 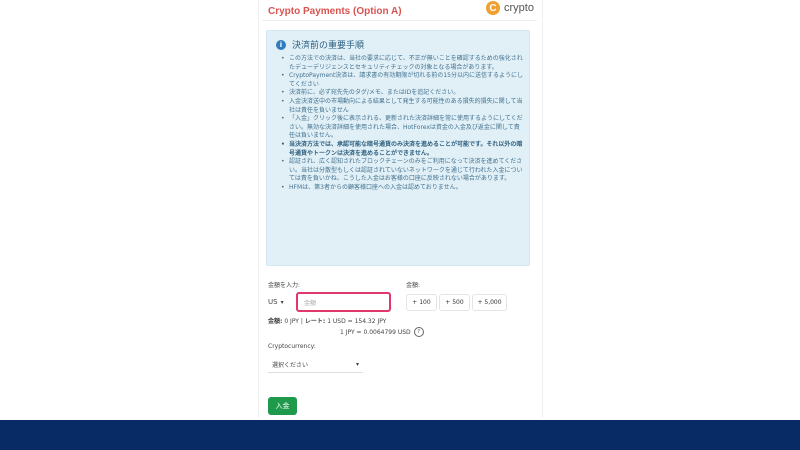 I want to click on amount-input: 金額, so click(x=343, y=302).